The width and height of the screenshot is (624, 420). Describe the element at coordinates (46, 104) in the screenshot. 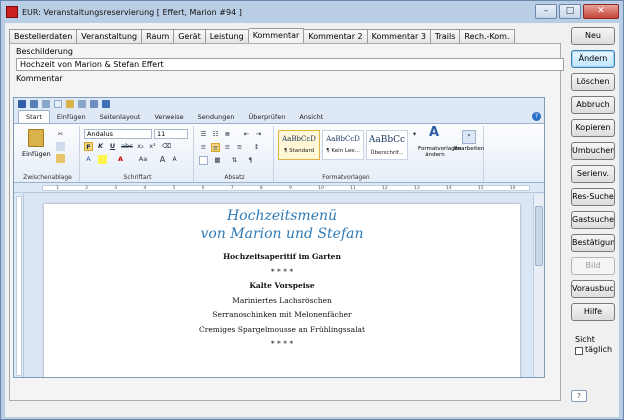

I see `redo-icon` at that location.